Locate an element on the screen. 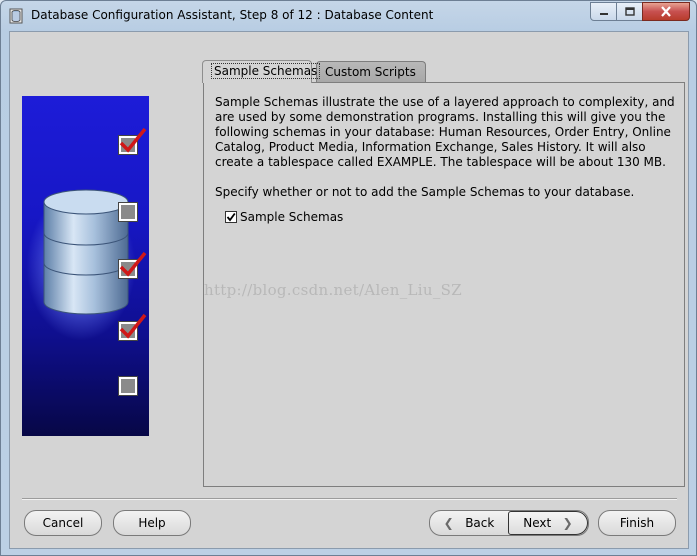  cancel-button: Cancel is located at coordinates (63, 523).